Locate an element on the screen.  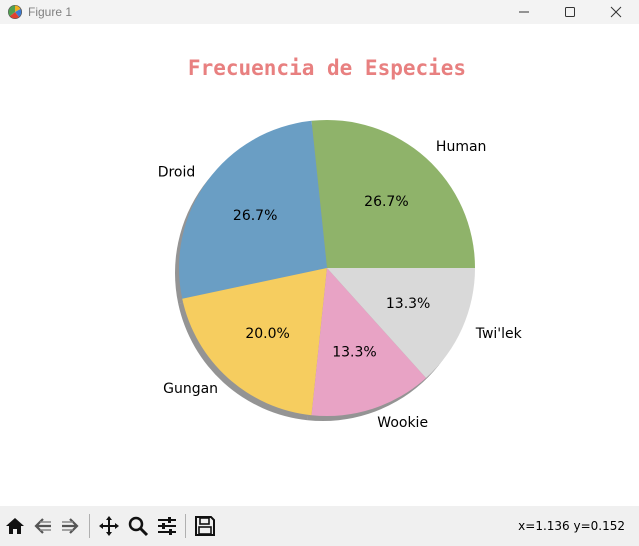
forward-icon is located at coordinates (70, 526).